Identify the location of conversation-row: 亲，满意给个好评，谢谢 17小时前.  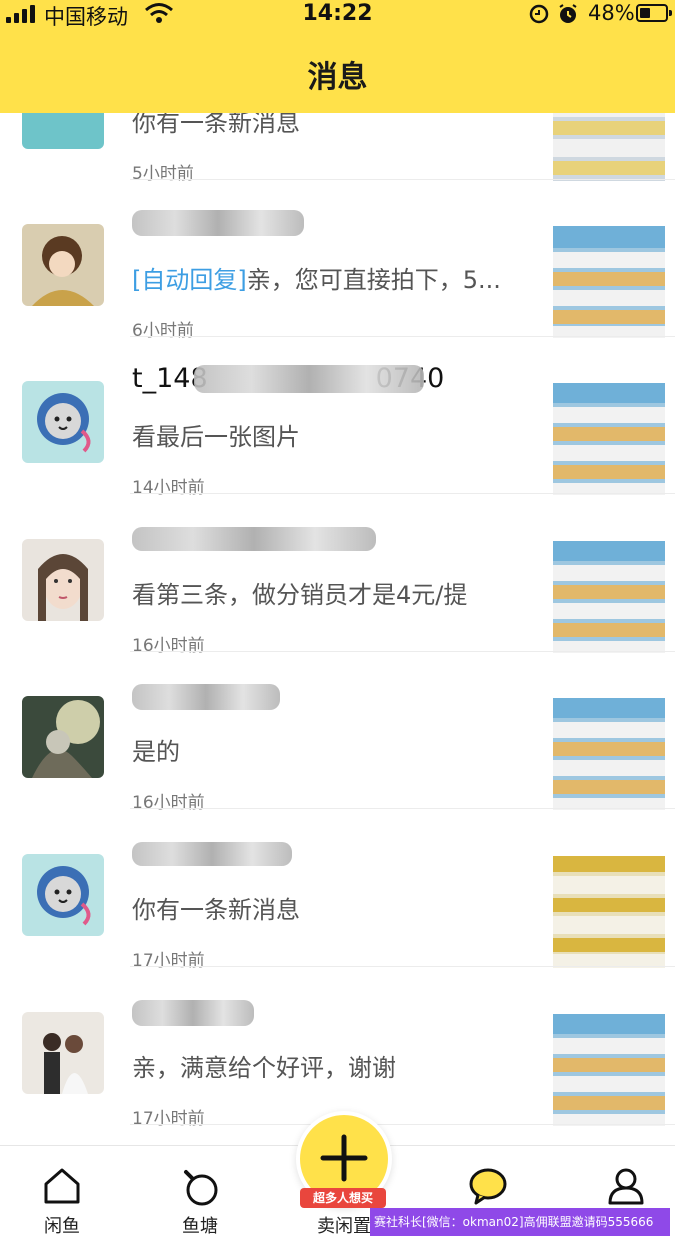
(337, 1048).